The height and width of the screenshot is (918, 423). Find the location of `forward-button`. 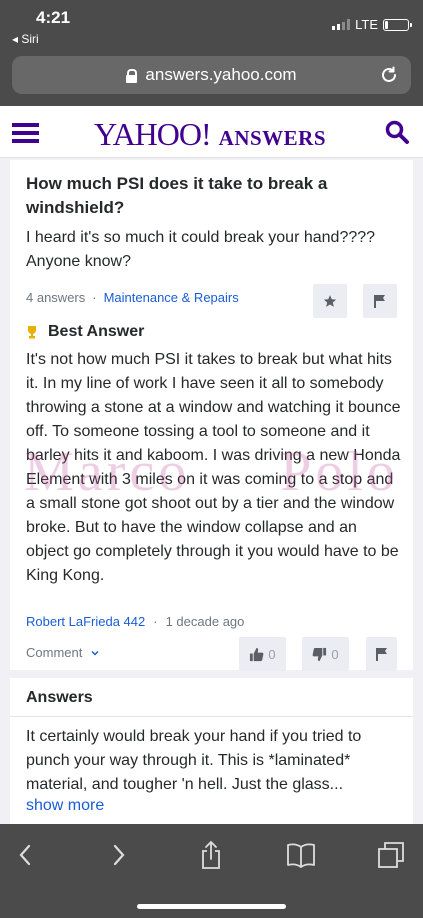

forward-button is located at coordinates (119, 855).